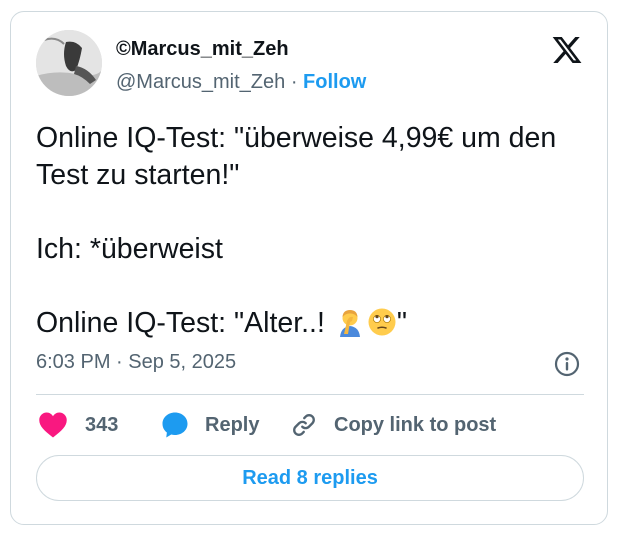 Image resolution: width=620 pixels, height=538 pixels. Describe the element at coordinates (415, 424) in the screenshot. I see `copy-link-label: Copy link to post` at that location.